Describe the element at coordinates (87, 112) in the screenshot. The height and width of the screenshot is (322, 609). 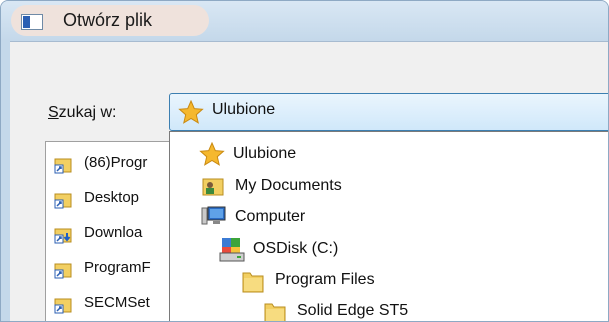
I see `look-in-label-text: zukaj w:` at that location.